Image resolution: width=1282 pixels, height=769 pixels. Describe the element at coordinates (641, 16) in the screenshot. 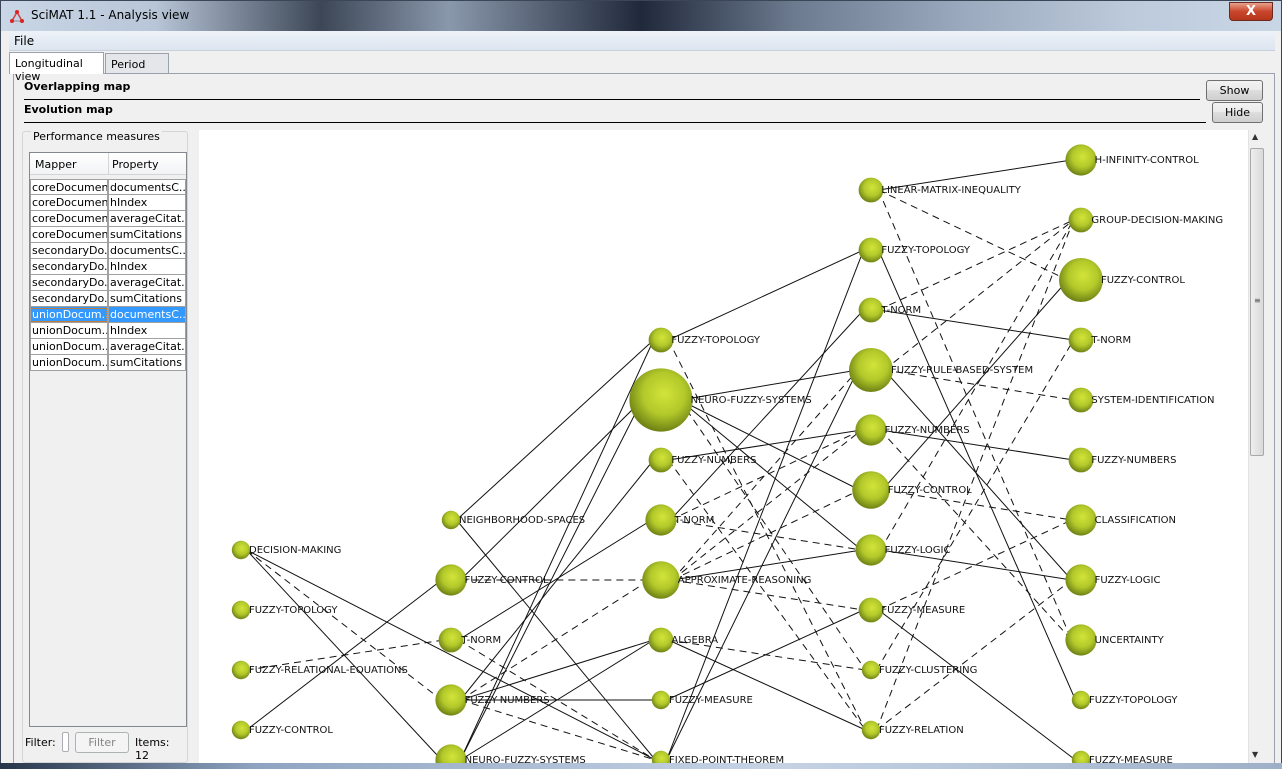

I see `title-bar: SciMAT 1.1 - Analysis view X` at that location.